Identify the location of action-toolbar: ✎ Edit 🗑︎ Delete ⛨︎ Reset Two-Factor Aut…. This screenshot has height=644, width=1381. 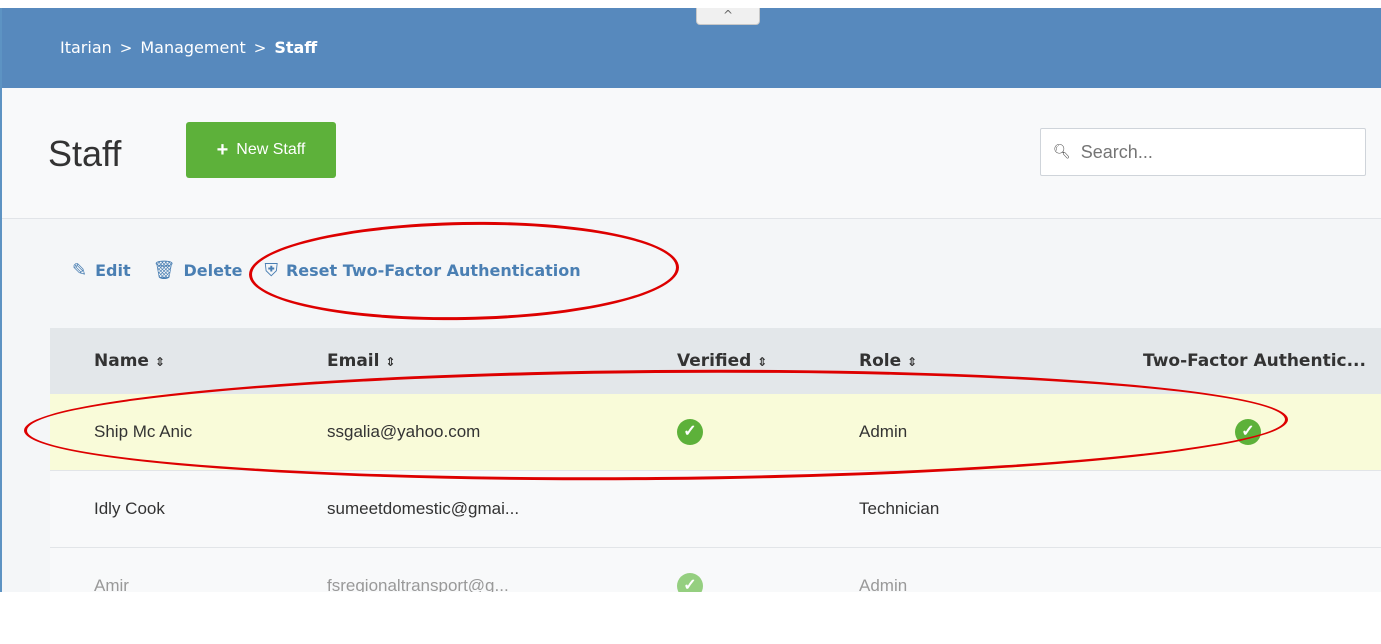
(337, 270).